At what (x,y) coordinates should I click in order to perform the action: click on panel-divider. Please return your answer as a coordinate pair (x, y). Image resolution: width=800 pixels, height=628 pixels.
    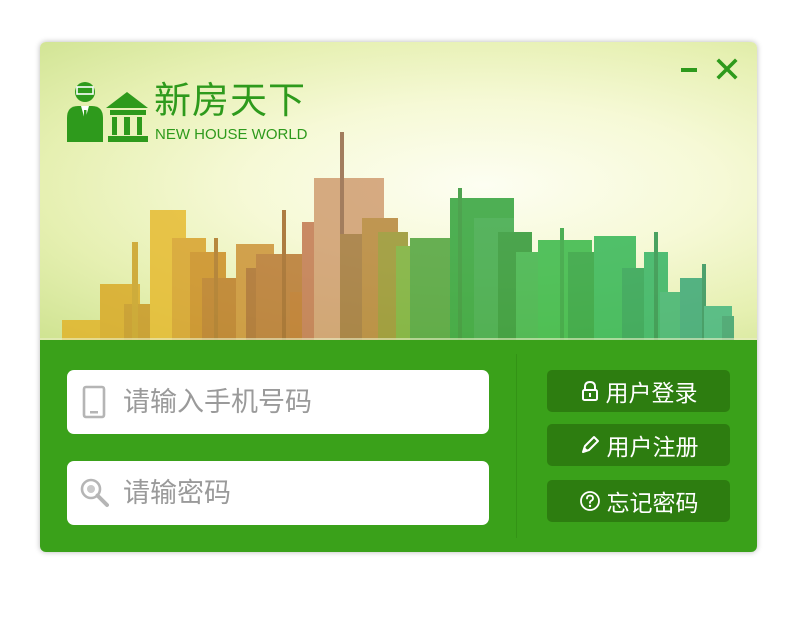
    Looking at the image, I should click on (516, 446).